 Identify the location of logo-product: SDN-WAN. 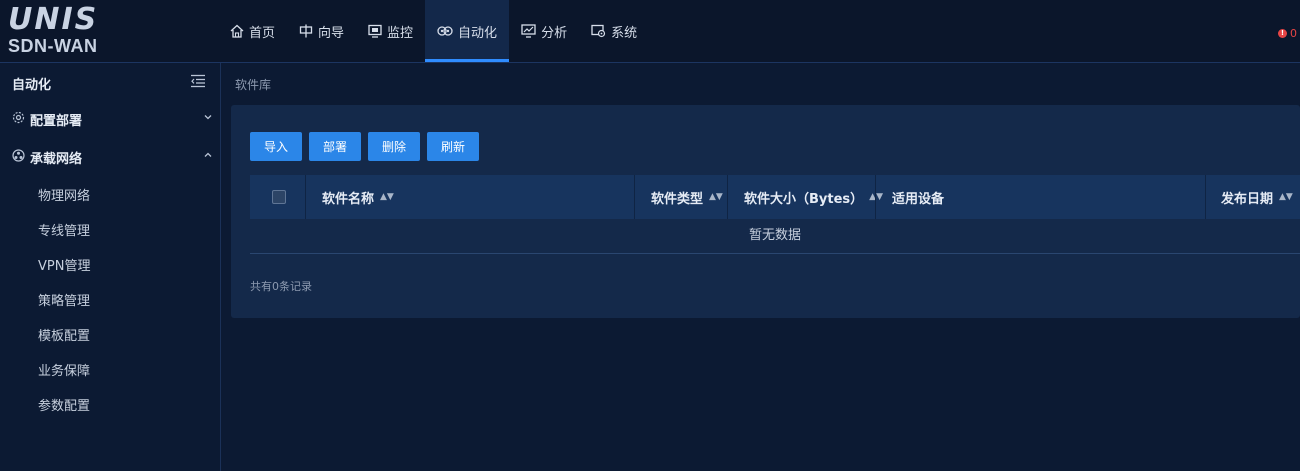
(53, 46).